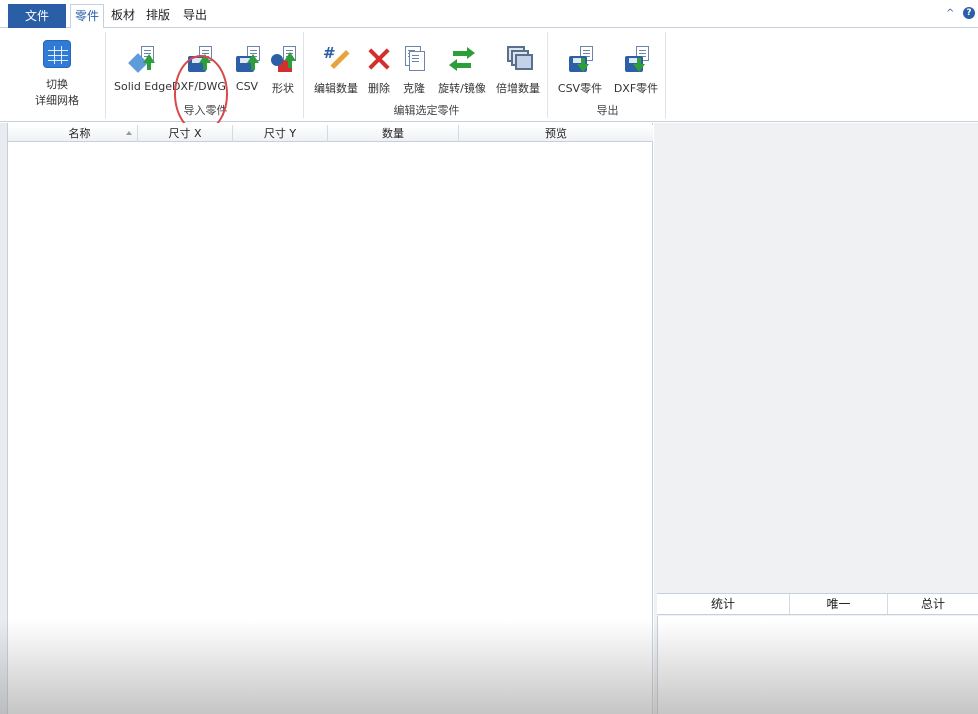  I want to click on edit-group-label: 编辑选定零件, so click(426, 110).